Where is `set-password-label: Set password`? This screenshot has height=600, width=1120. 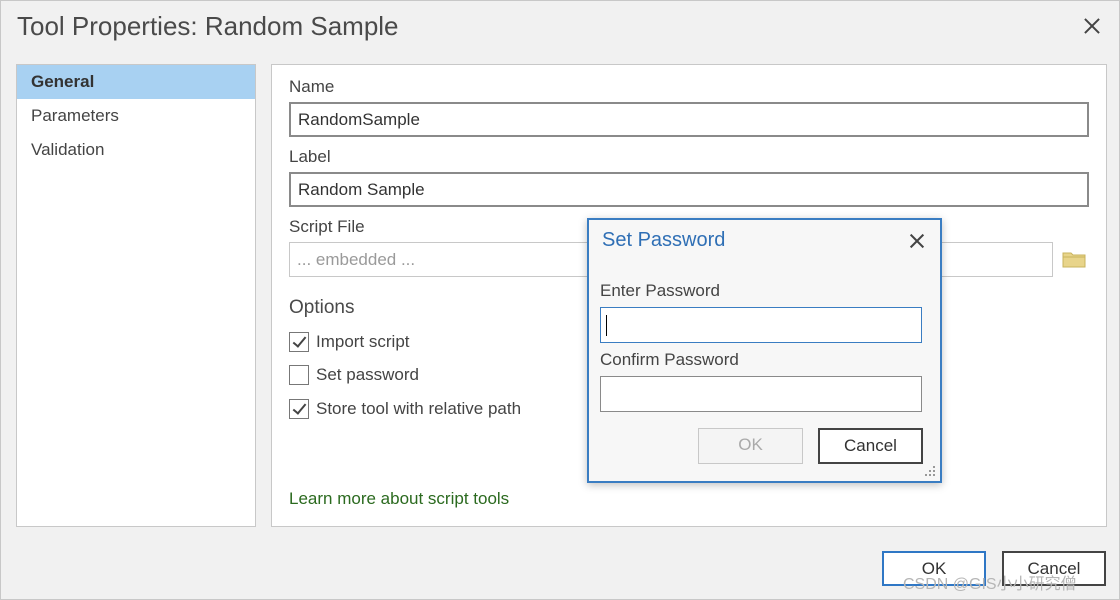
set-password-label: Set password is located at coordinates (367, 374).